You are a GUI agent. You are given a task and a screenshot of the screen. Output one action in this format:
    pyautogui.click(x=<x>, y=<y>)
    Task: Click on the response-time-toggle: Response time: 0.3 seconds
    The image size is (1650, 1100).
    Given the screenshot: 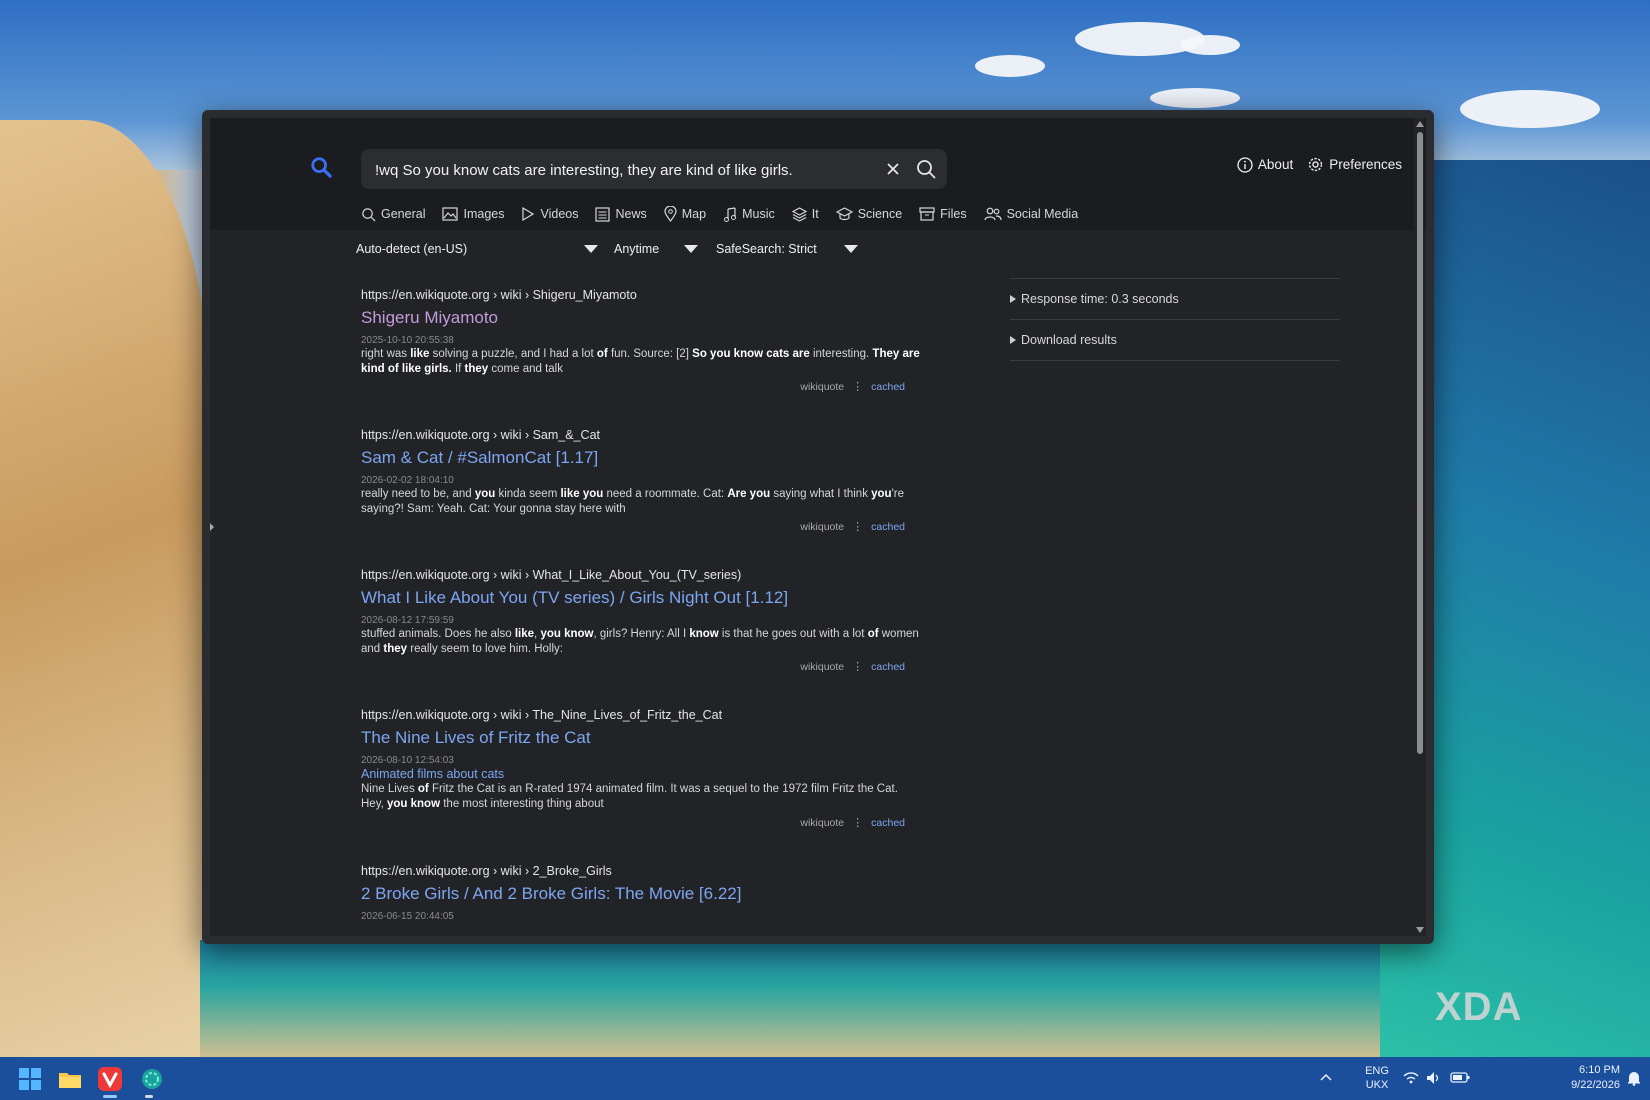 What is the action you would take?
    pyautogui.click(x=1175, y=298)
    